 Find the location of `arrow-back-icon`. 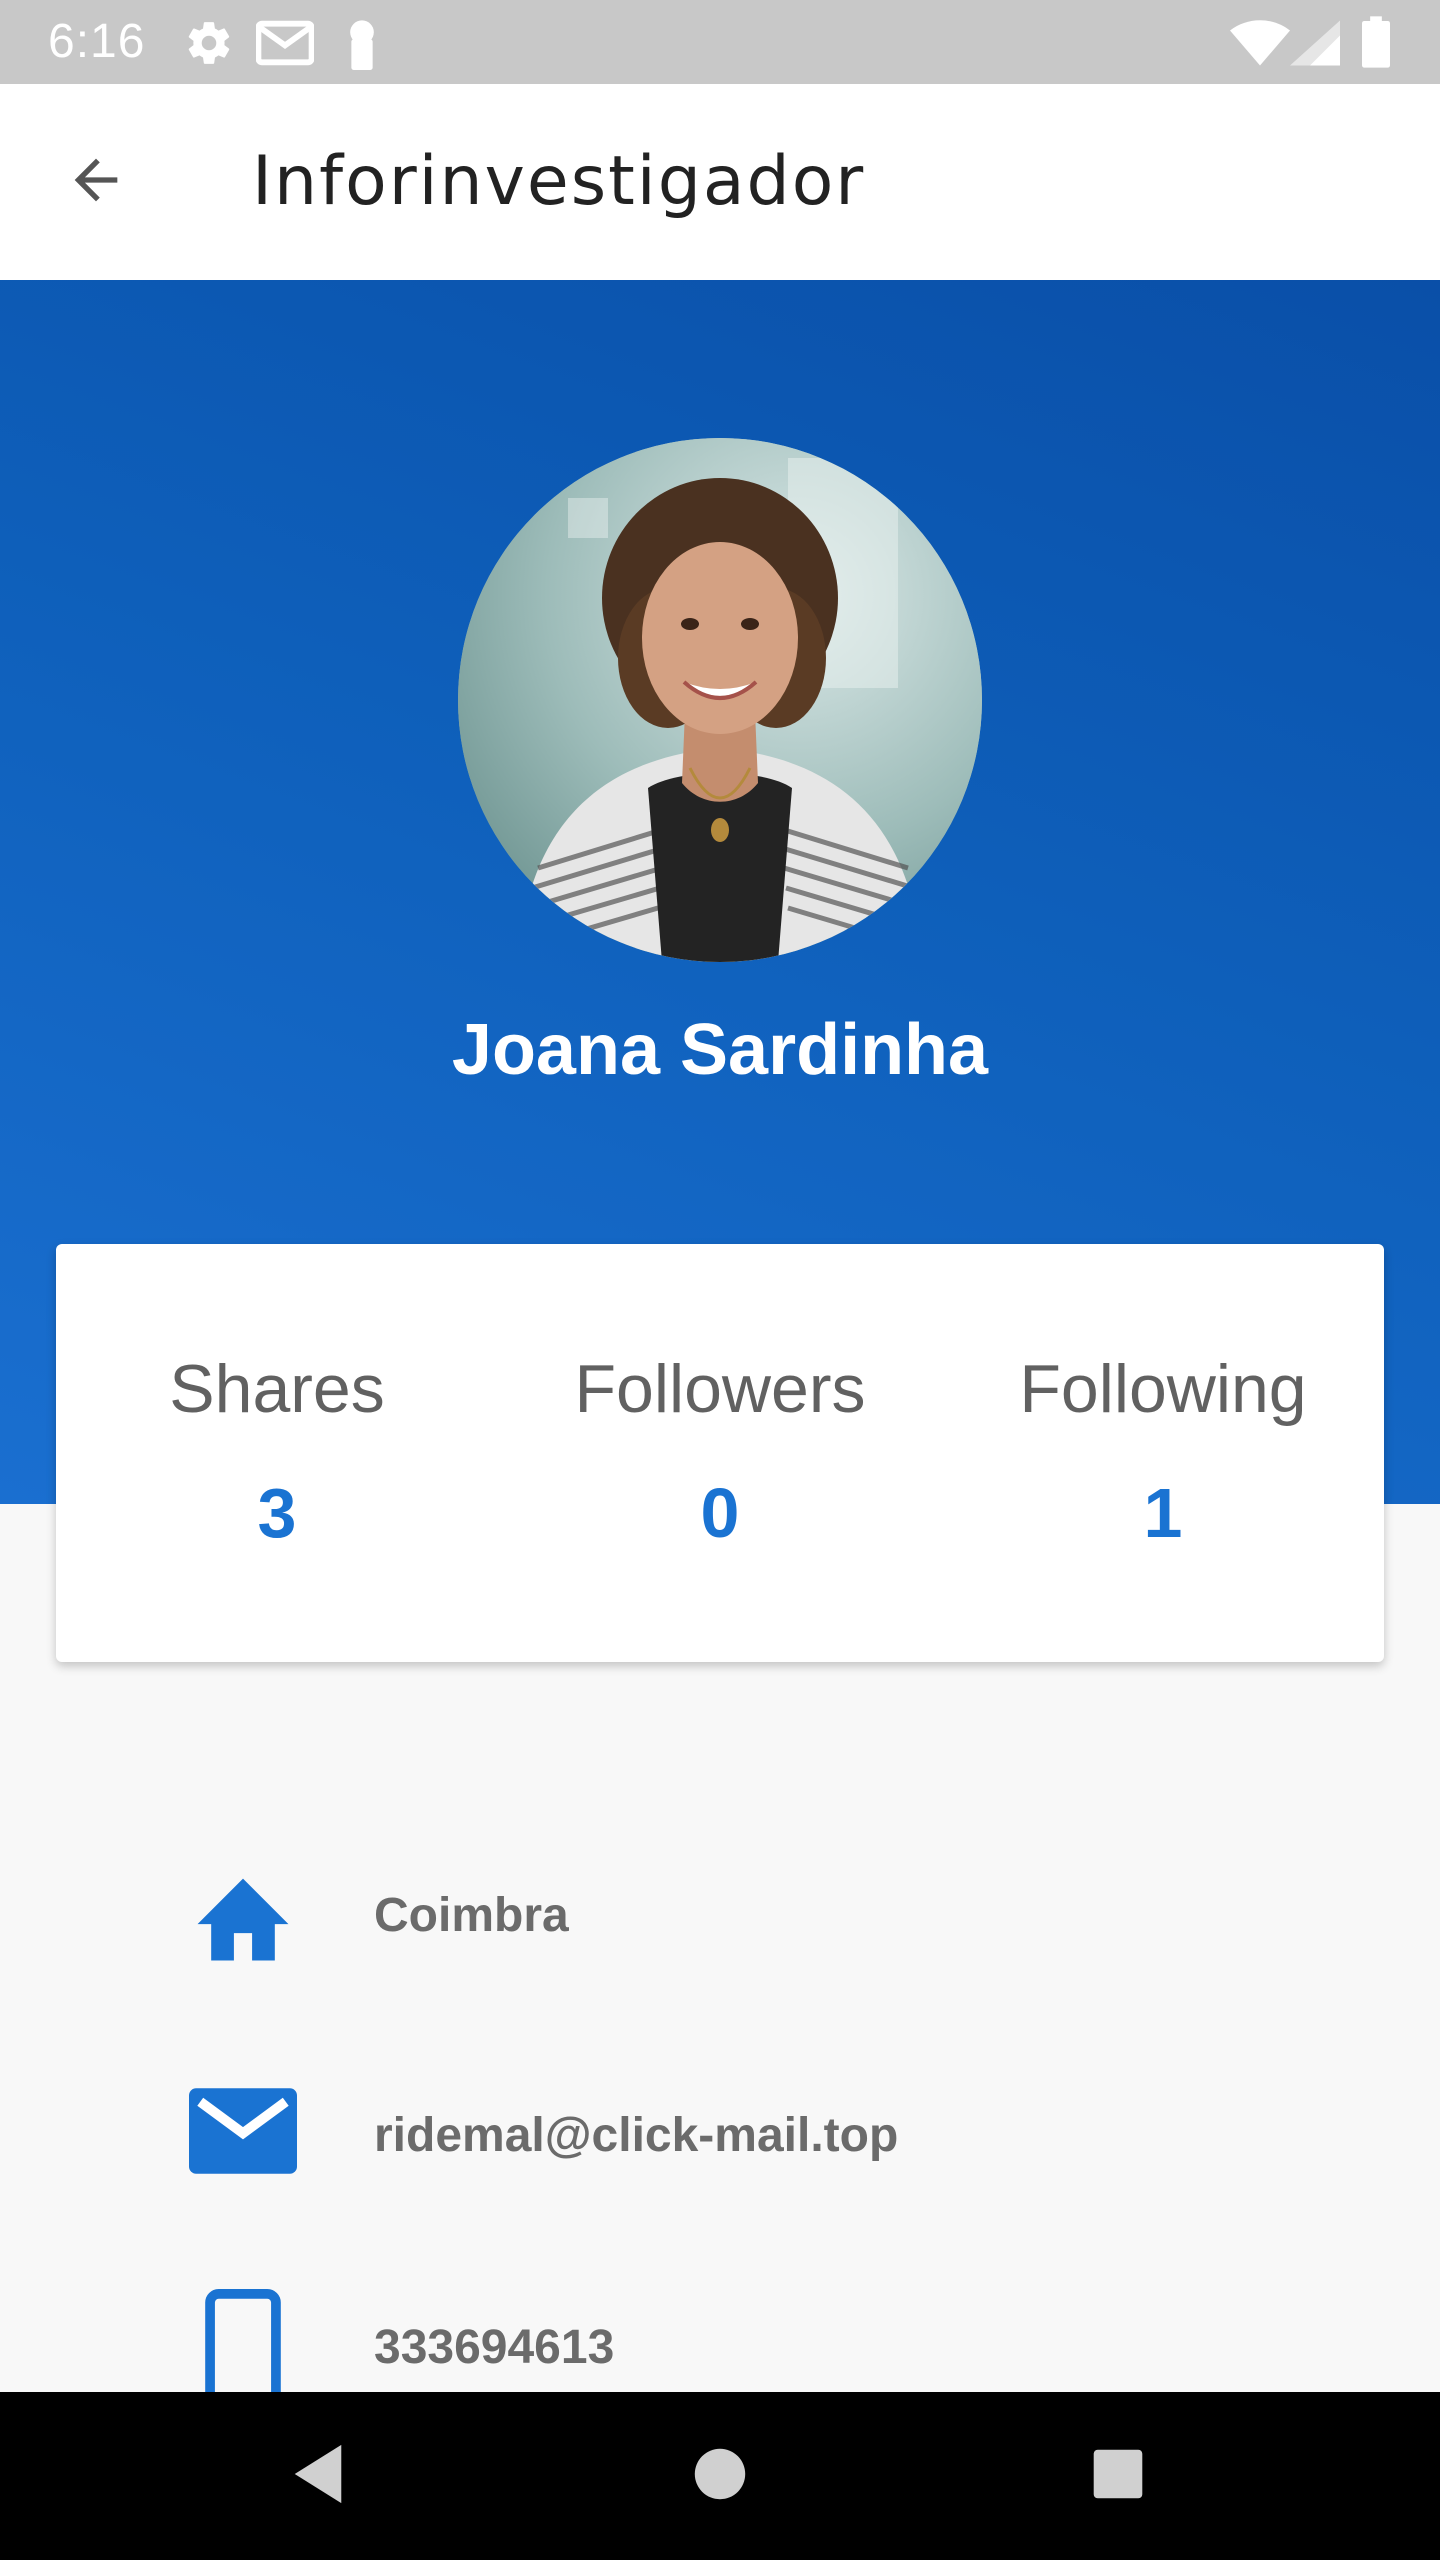

arrow-back-icon is located at coordinates (96, 182).